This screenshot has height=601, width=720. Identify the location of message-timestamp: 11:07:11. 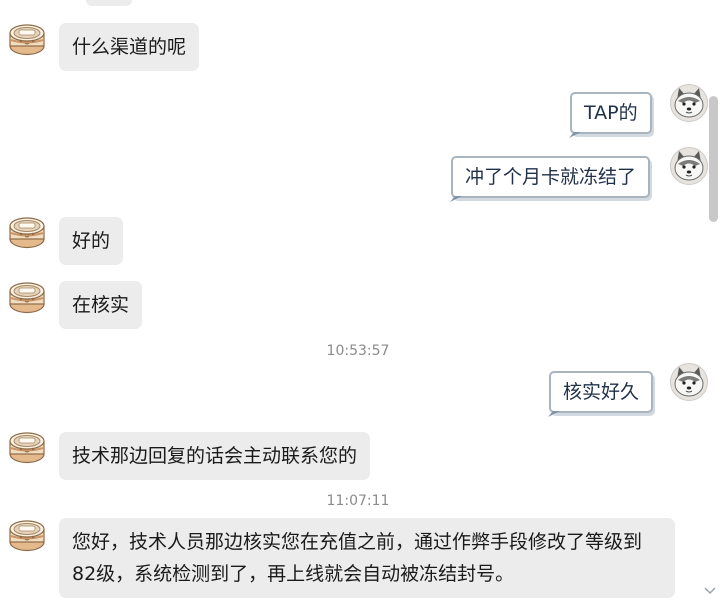
(358, 501).